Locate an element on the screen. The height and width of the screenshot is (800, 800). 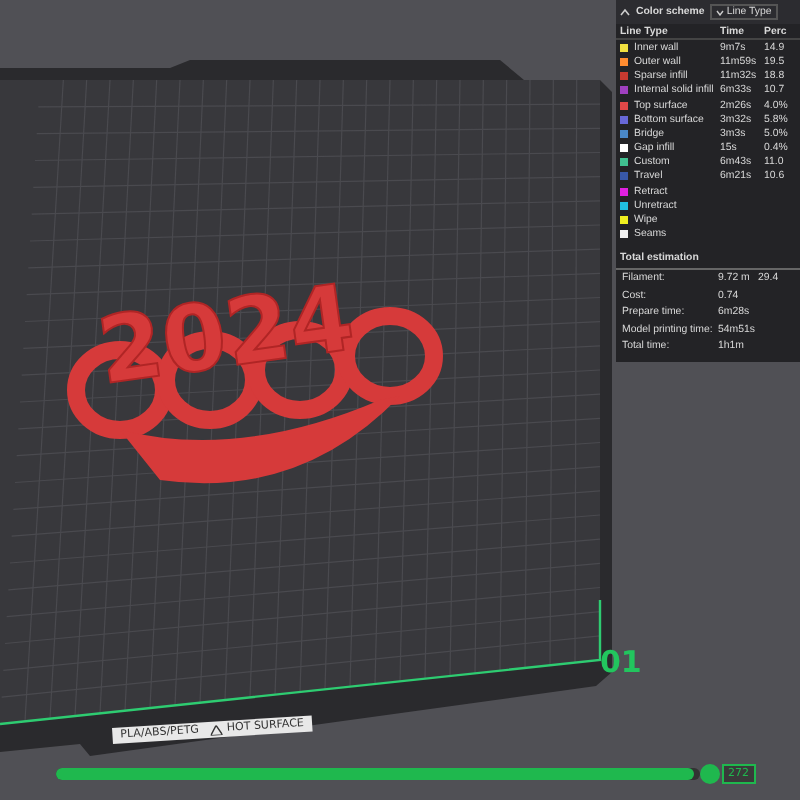
model-drawing: 2024 is located at coordinates (255, 373).